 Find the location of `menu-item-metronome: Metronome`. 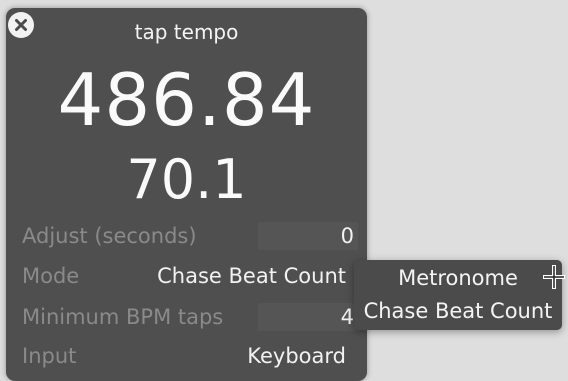

menu-item-metronome: Metronome is located at coordinates (458, 278).